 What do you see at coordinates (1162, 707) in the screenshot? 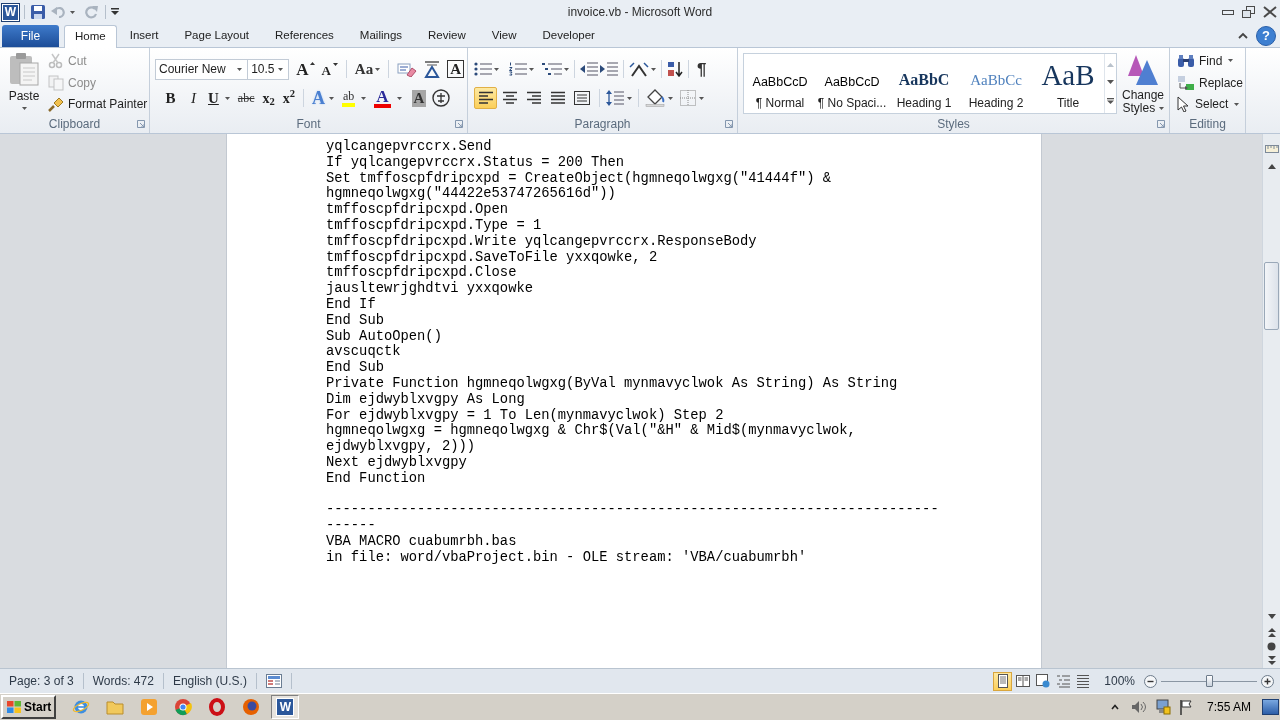
I see `computer-icon` at bounding box center [1162, 707].